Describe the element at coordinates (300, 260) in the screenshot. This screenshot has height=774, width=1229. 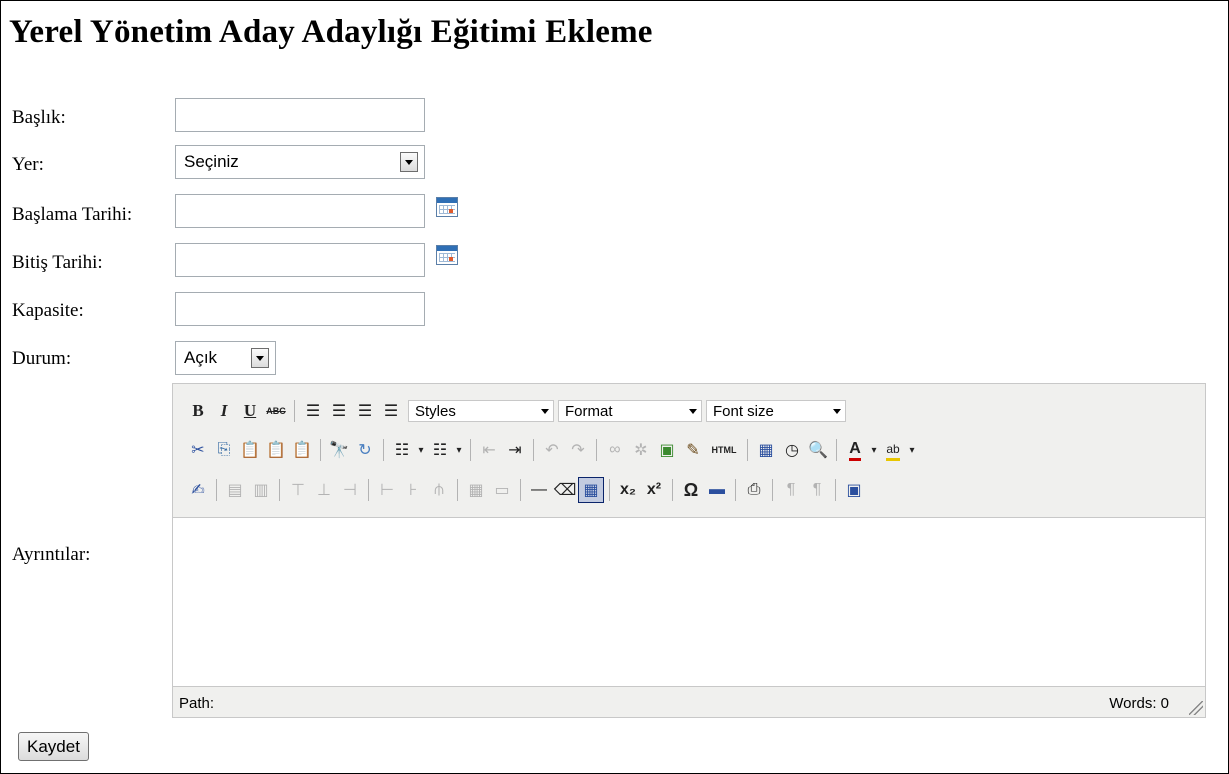
I see `bitis-tarihi-input` at that location.